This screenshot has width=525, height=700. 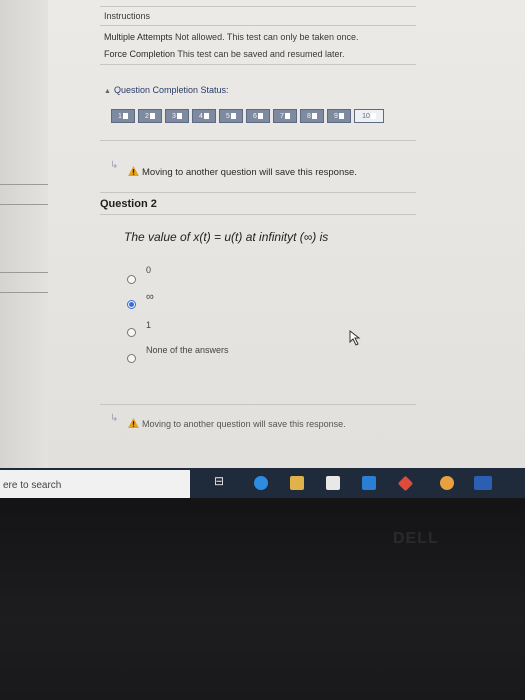 I want to click on question-nav-number: 1, so click(x=120, y=116).